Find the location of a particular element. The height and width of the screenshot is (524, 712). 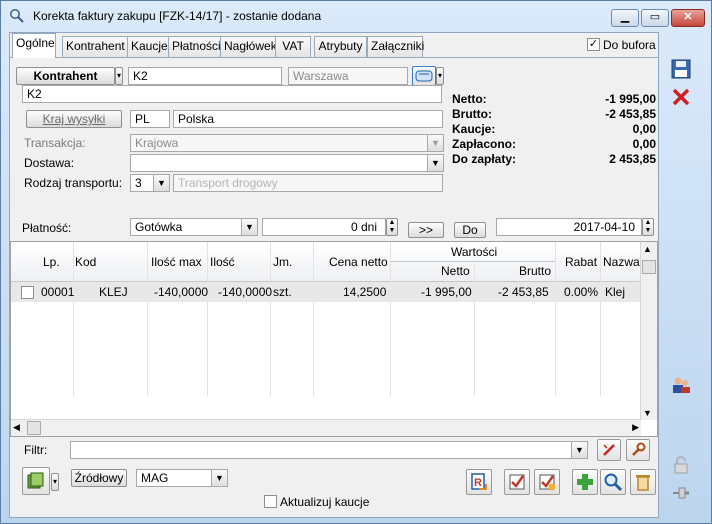

buffer-label: Do bufora is located at coordinates (629, 45).